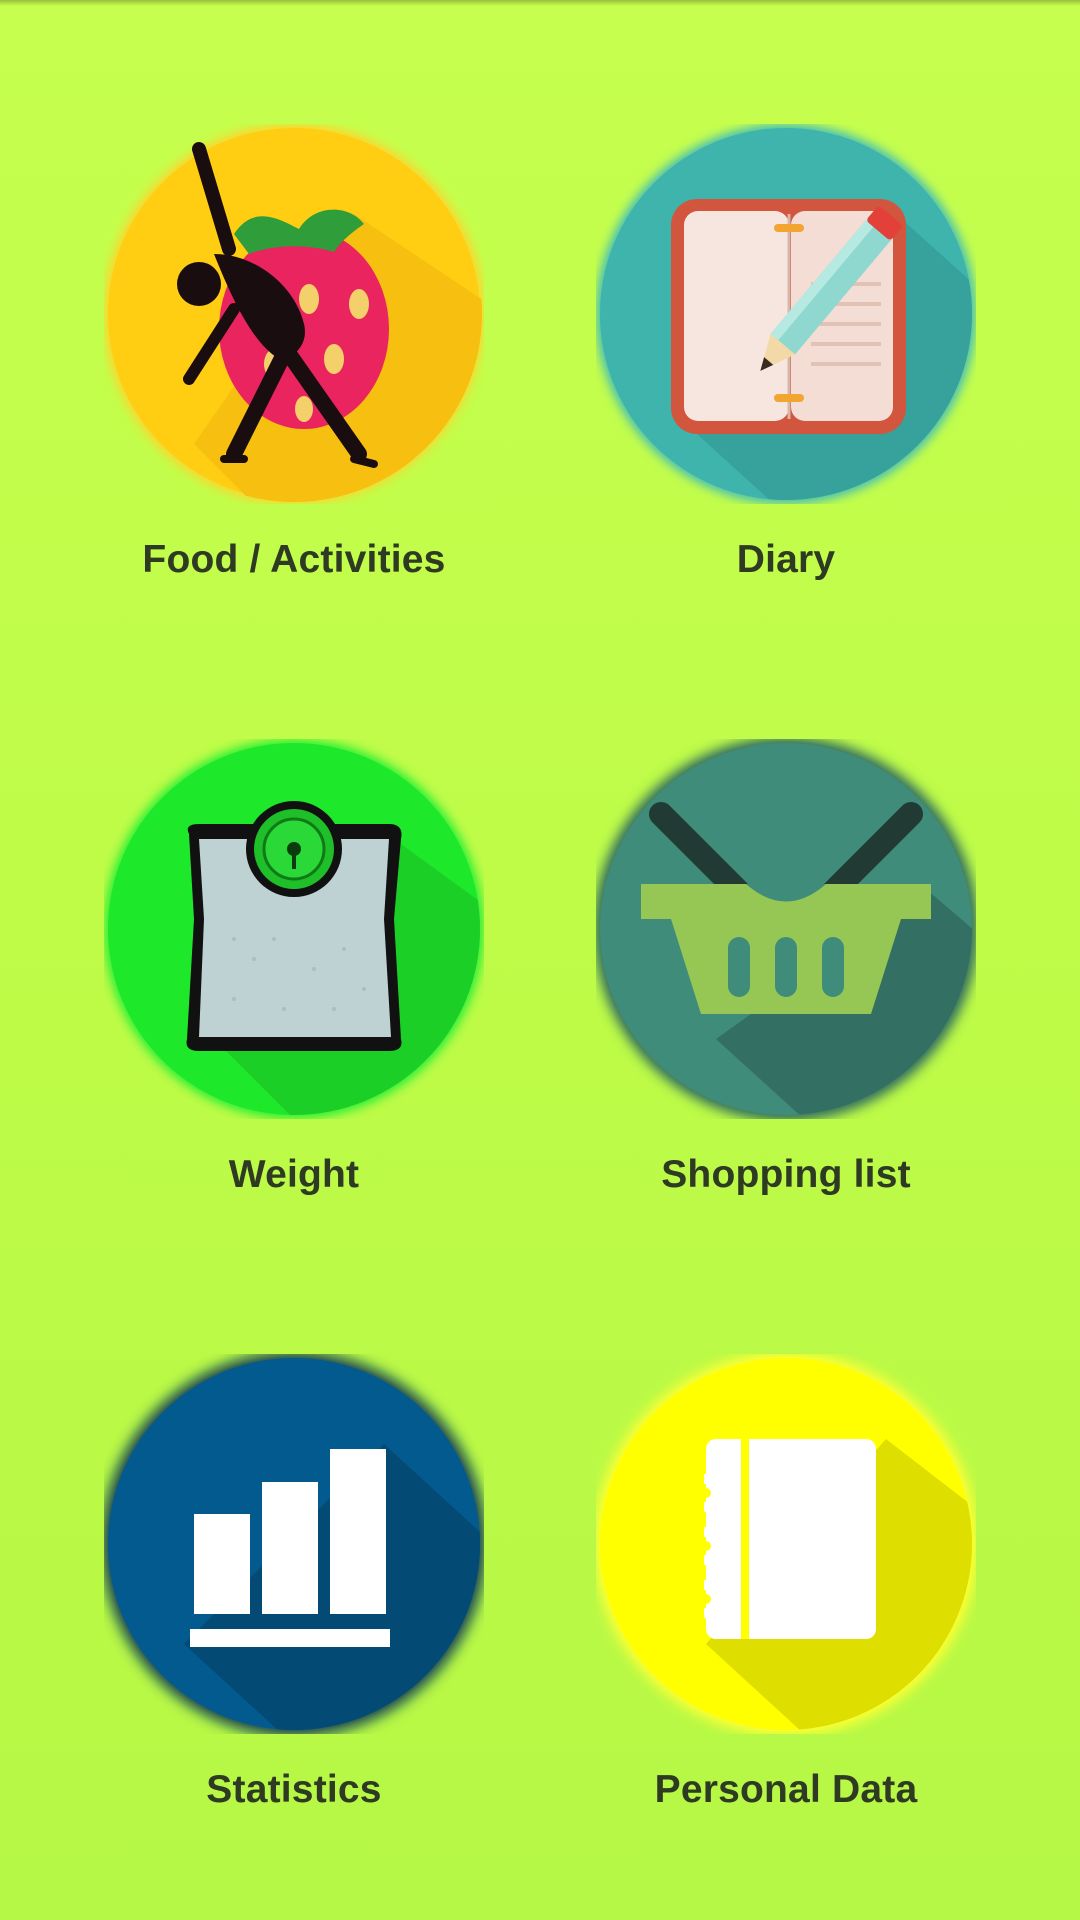 The height and width of the screenshot is (1920, 1080). I want to click on menu-item-weight: Weight, so click(294, 1005).